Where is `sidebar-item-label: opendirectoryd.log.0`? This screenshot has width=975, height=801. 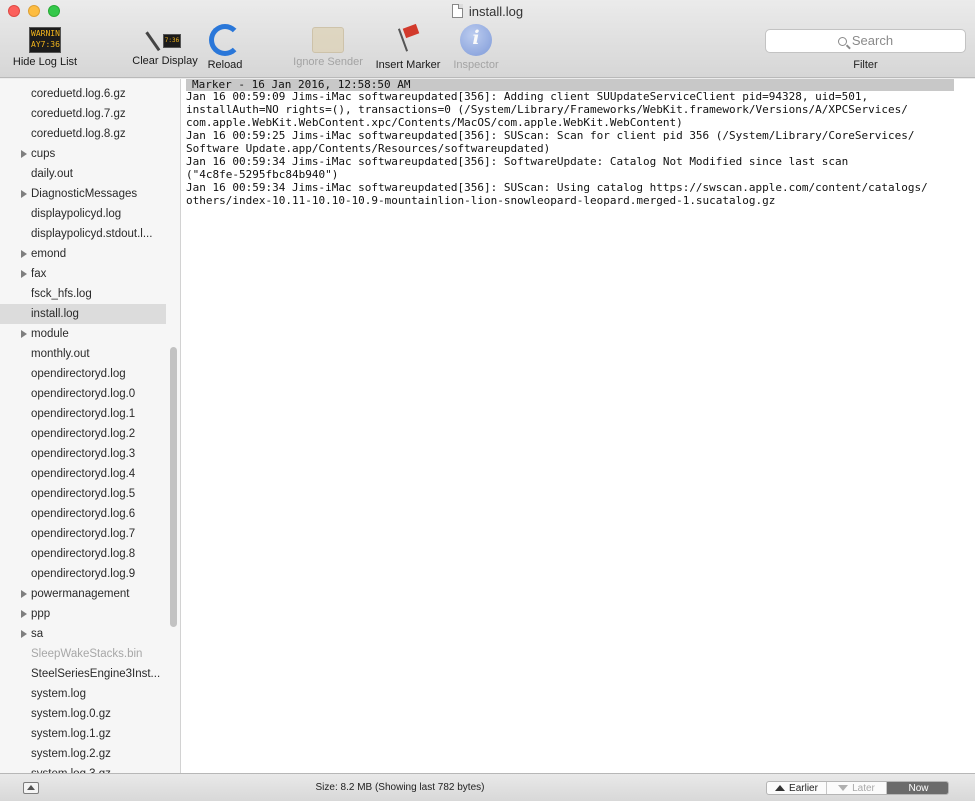
sidebar-item-label: opendirectoryd.log.0 is located at coordinates (83, 394).